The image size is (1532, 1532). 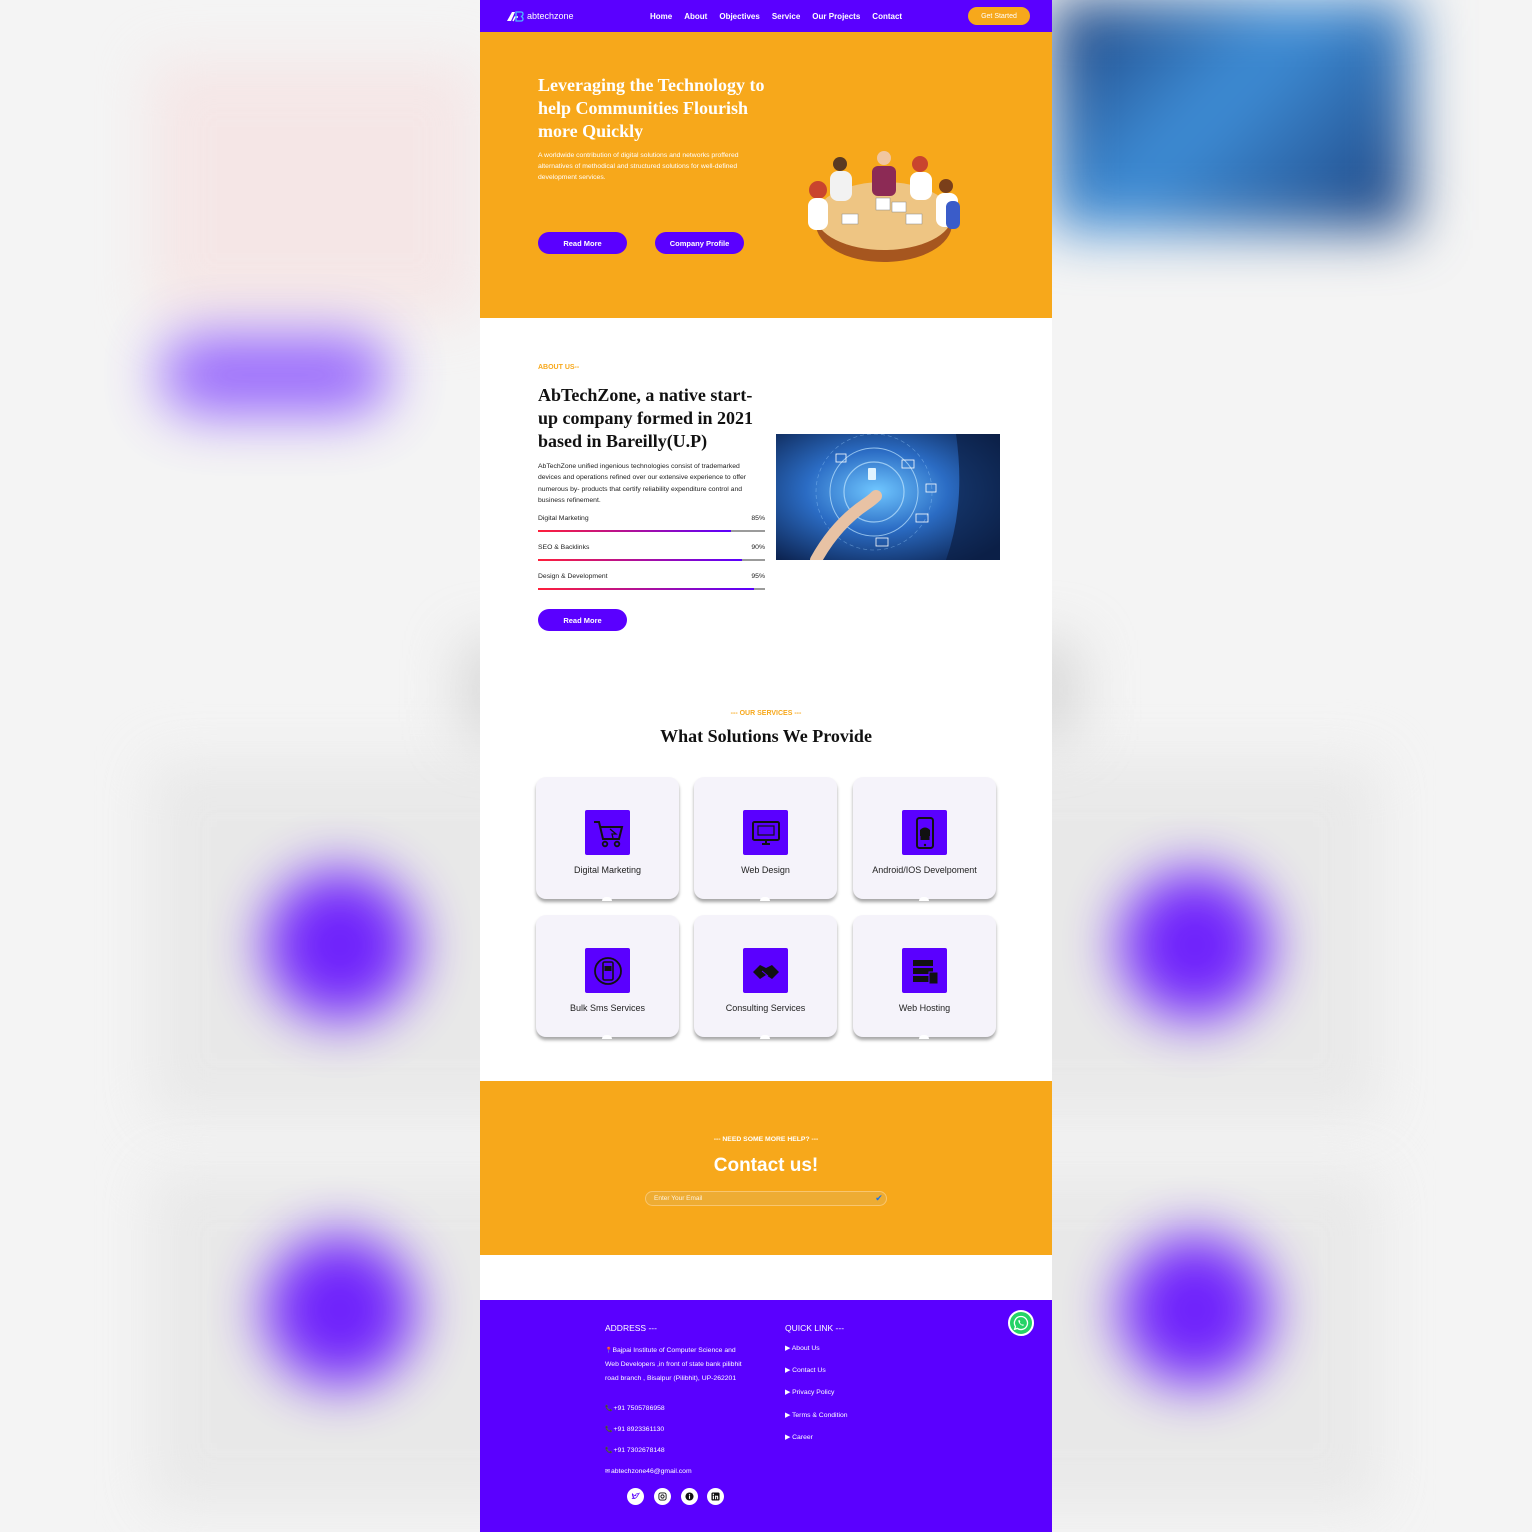 What do you see at coordinates (1232, 115) in the screenshot?
I see `backdrop-blur-image` at bounding box center [1232, 115].